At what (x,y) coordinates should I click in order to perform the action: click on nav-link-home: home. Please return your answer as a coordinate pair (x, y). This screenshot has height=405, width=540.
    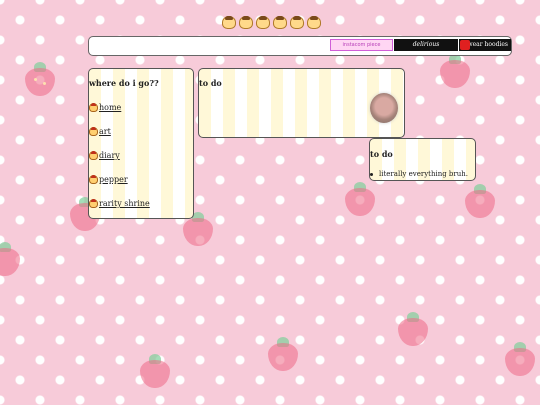
    Looking at the image, I should click on (110, 107).